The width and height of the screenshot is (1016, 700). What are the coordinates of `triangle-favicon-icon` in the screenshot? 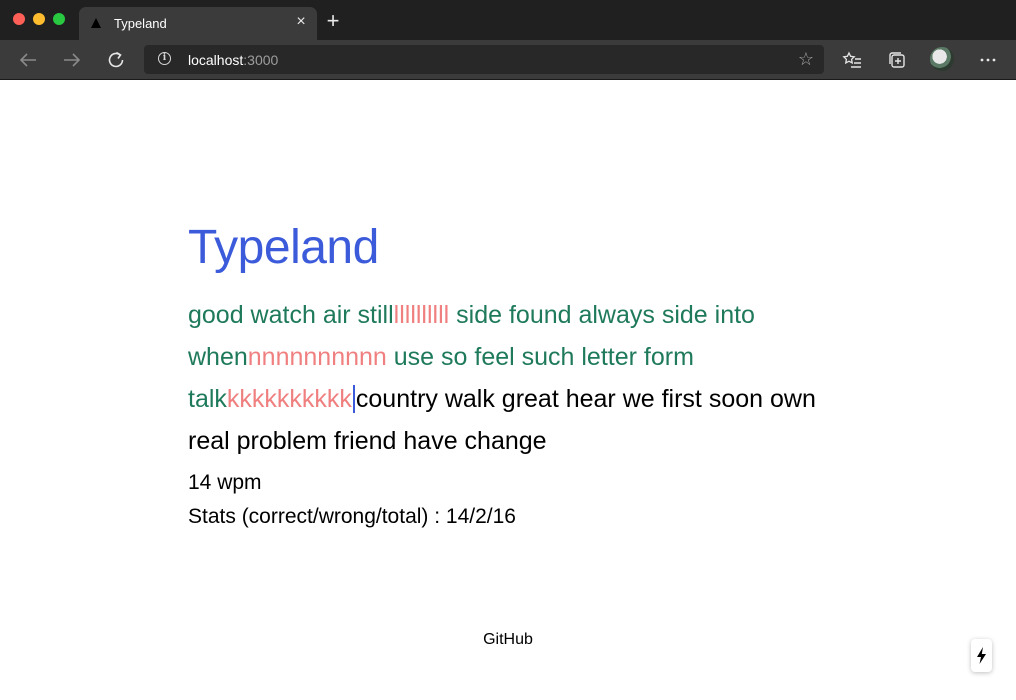 It's located at (96, 23).